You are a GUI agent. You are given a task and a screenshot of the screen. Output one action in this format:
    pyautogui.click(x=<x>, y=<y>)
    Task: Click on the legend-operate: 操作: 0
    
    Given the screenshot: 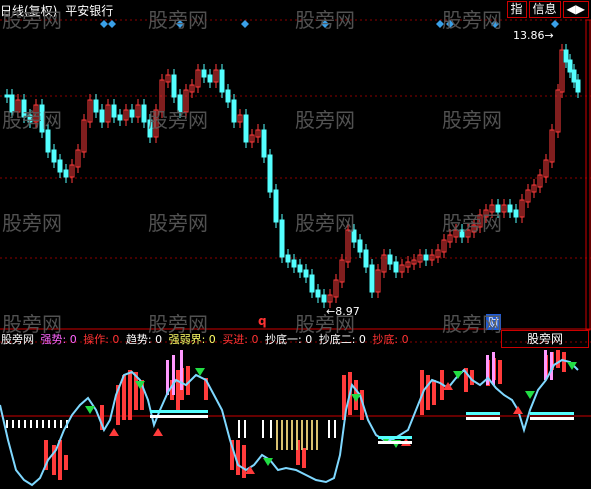 What is the action you would take?
    pyautogui.click(x=101, y=339)
    